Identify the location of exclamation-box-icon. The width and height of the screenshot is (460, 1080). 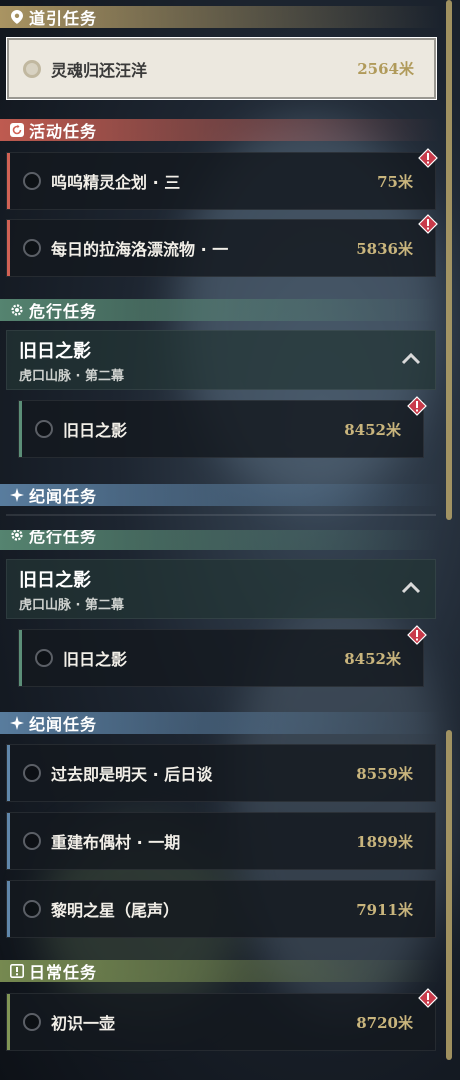
(17, 971).